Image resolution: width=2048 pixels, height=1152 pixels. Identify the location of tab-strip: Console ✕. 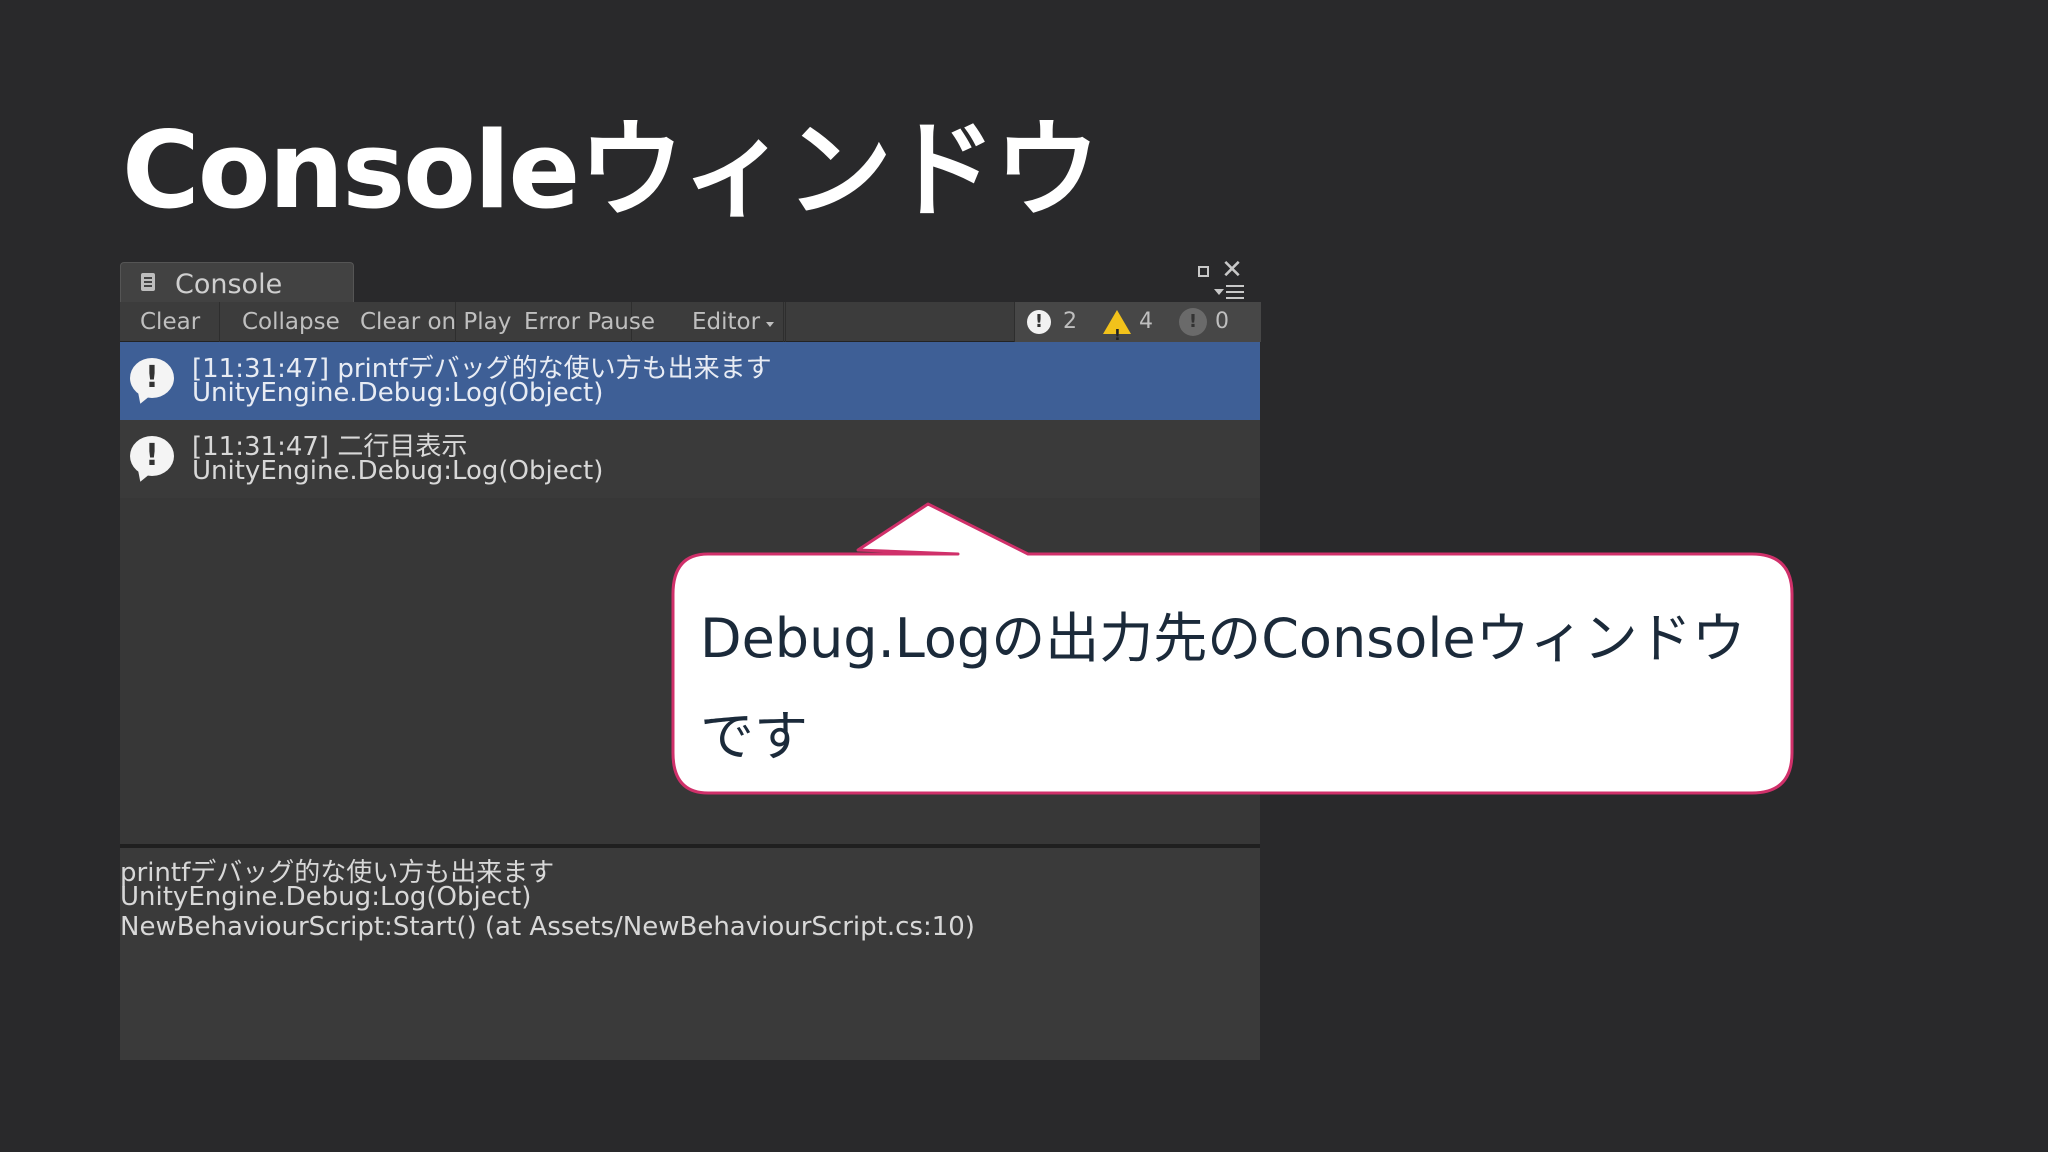
(690, 279).